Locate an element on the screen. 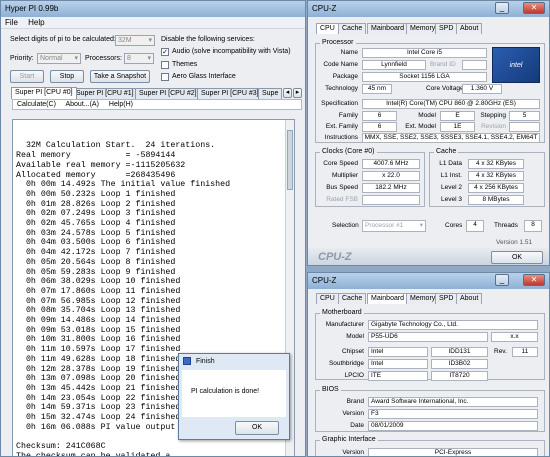 The height and width of the screenshot is (457, 550). menu-calculate: Calculate(C) is located at coordinates (36, 104).